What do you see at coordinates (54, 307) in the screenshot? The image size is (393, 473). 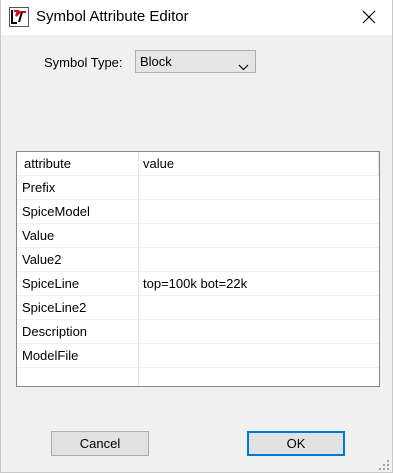 I see `row-attribute: SpiceLine2` at bounding box center [54, 307].